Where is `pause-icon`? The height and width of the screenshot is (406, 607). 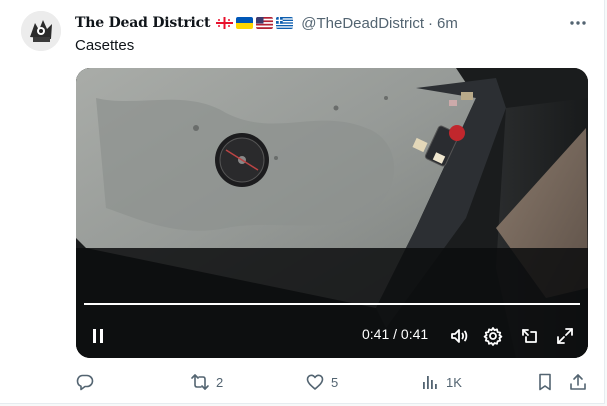
pause-icon is located at coordinates (98, 336).